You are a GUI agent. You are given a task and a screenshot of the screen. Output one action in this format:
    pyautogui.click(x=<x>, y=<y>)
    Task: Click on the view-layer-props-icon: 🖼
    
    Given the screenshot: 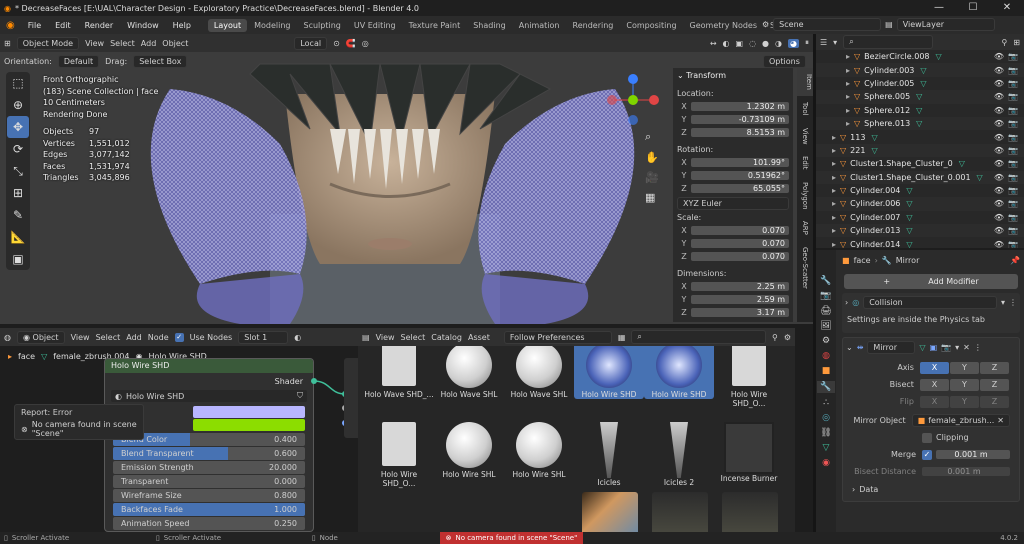 What is the action you would take?
    pyautogui.click(x=825, y=326)
    